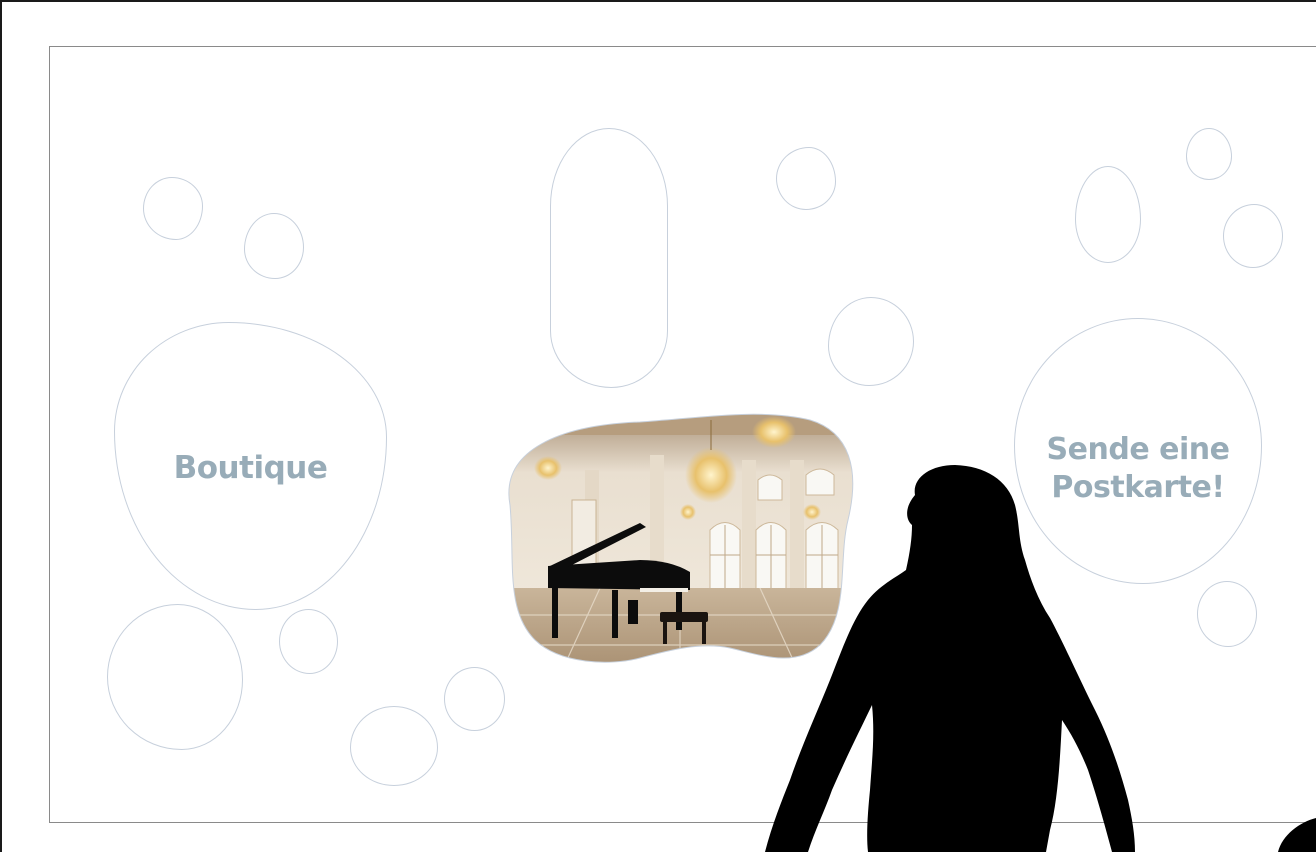 This screenshot has height=852, width=1316. Describe the element at coordinates (1138, 468) in the screenshot. I see `postcard-label: Sende eine Postkarte!` at that location.